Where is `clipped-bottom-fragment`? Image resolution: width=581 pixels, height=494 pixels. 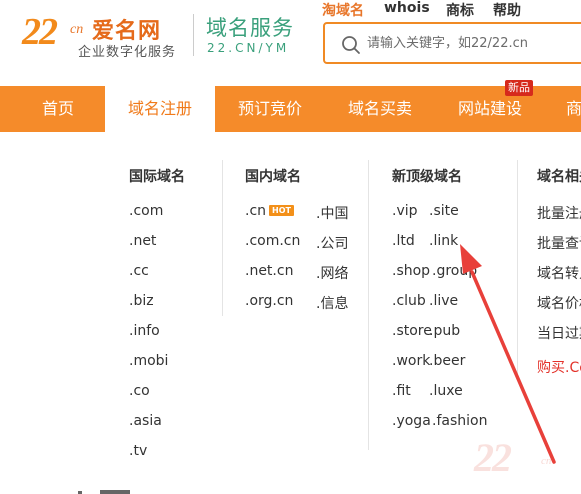
clipped-bottom-fragment is located at coordinates (104, 492).